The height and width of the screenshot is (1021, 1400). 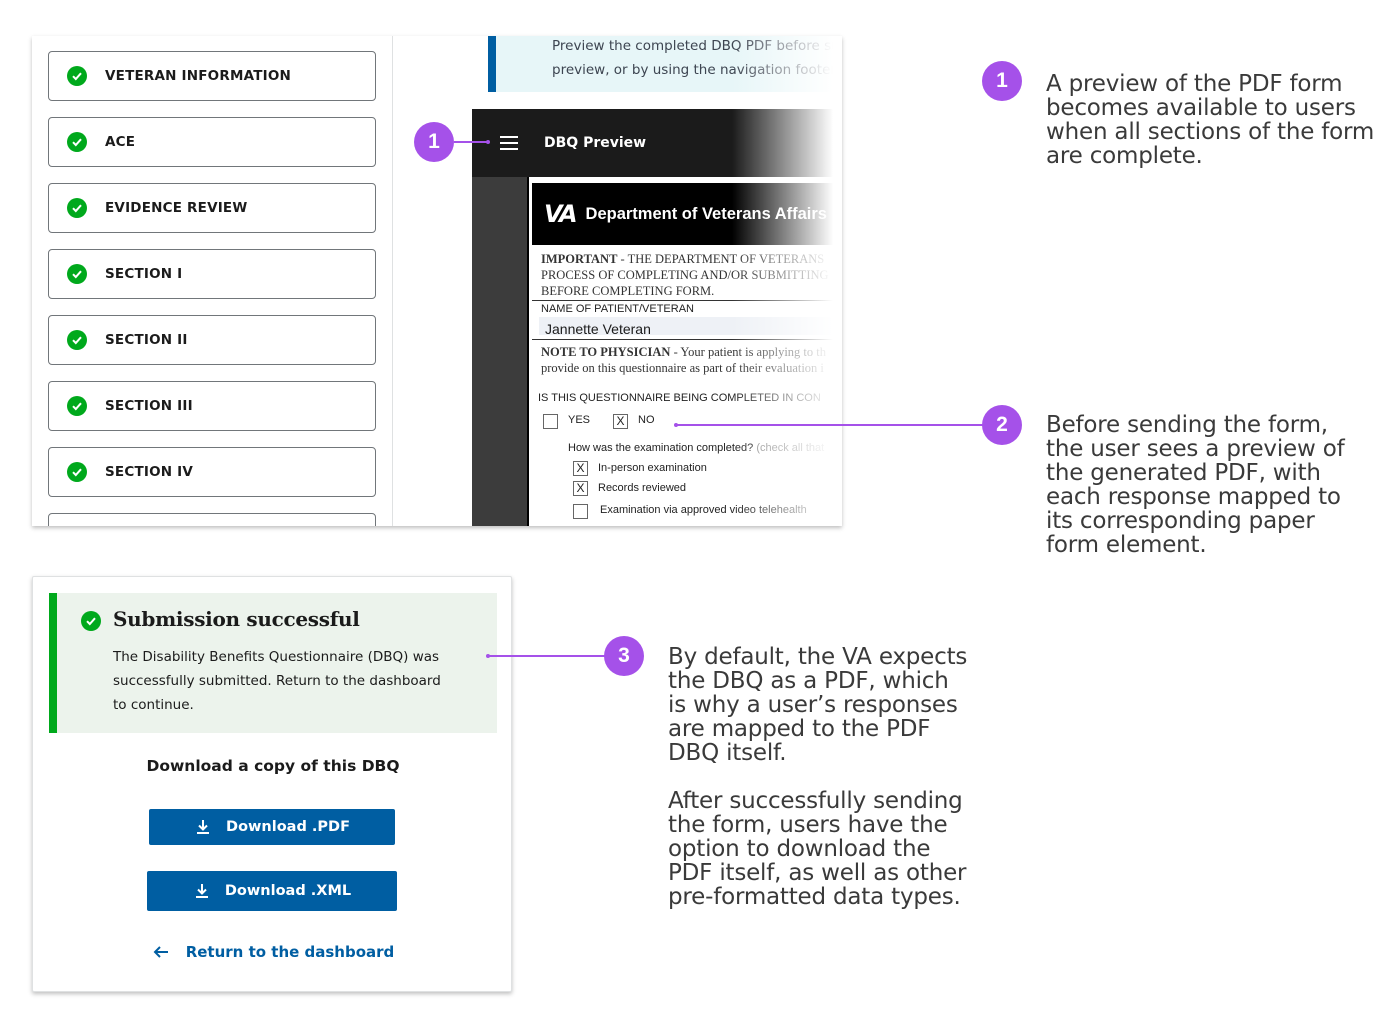 I want to click on nav-item-partial, so click(x=212, y=519).